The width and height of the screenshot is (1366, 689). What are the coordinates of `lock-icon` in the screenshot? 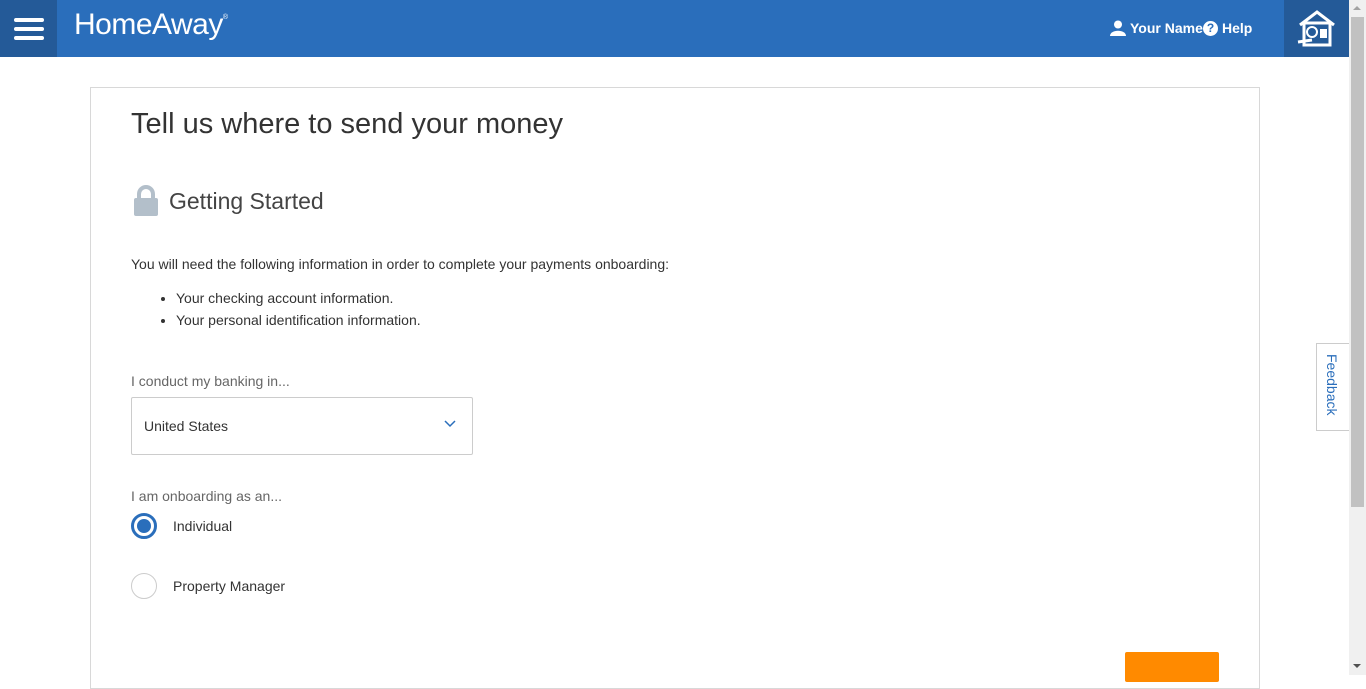 It's located at (146, 200).